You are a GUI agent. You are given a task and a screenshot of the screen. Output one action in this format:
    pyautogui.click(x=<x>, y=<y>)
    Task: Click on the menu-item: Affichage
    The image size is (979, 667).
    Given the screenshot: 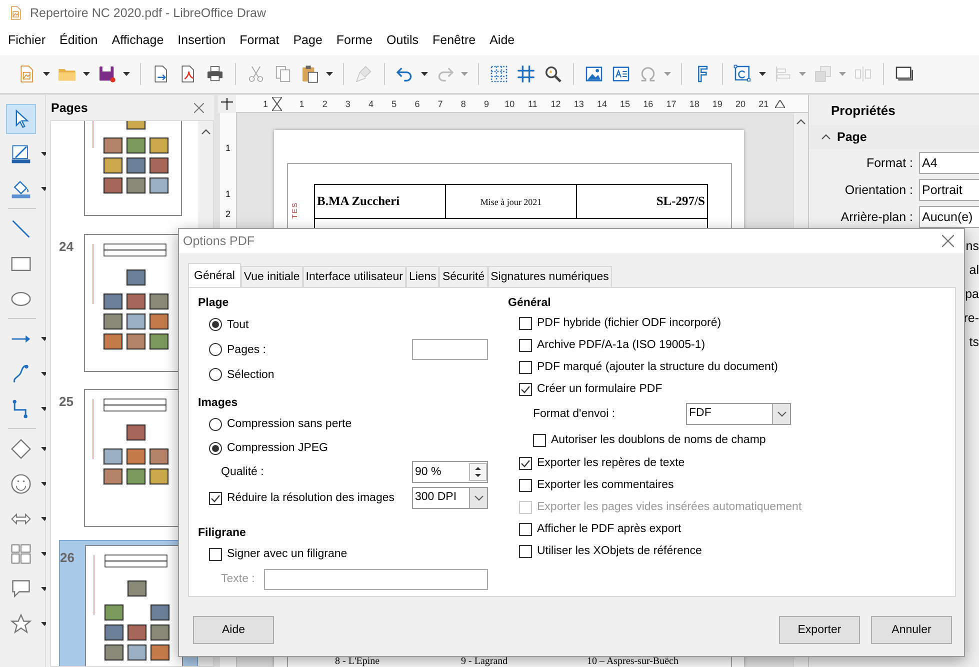 What is the action you would take?
    pyautogui.click(x=137, y=40)
    